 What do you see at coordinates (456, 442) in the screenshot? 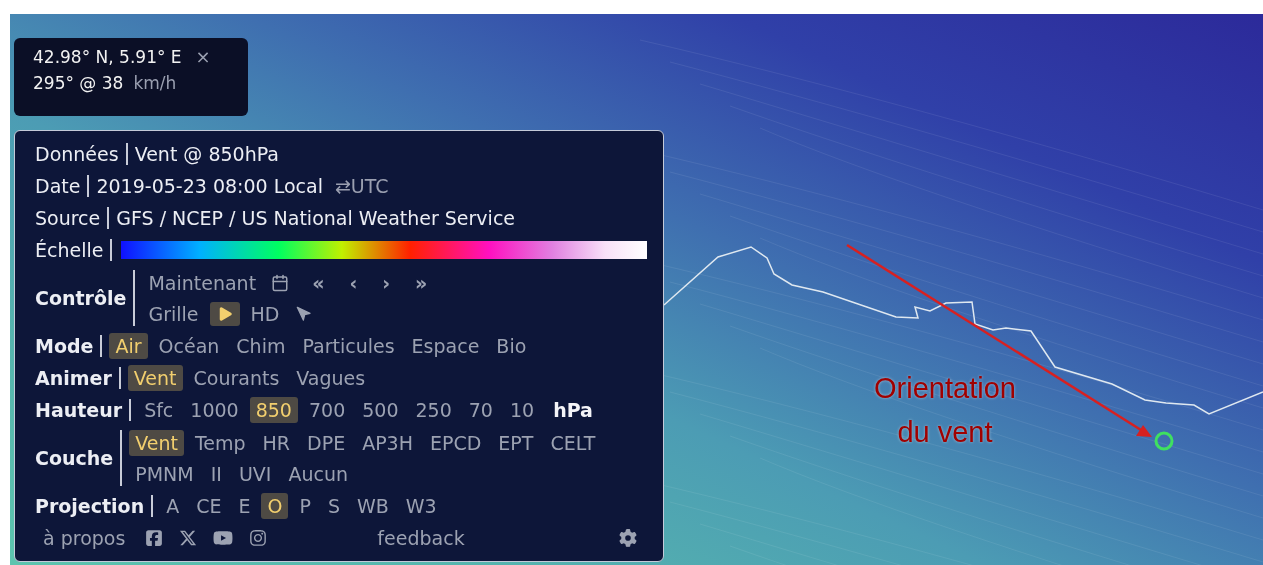
I see `option-button: EPCD` at bounding box center [456, 442].